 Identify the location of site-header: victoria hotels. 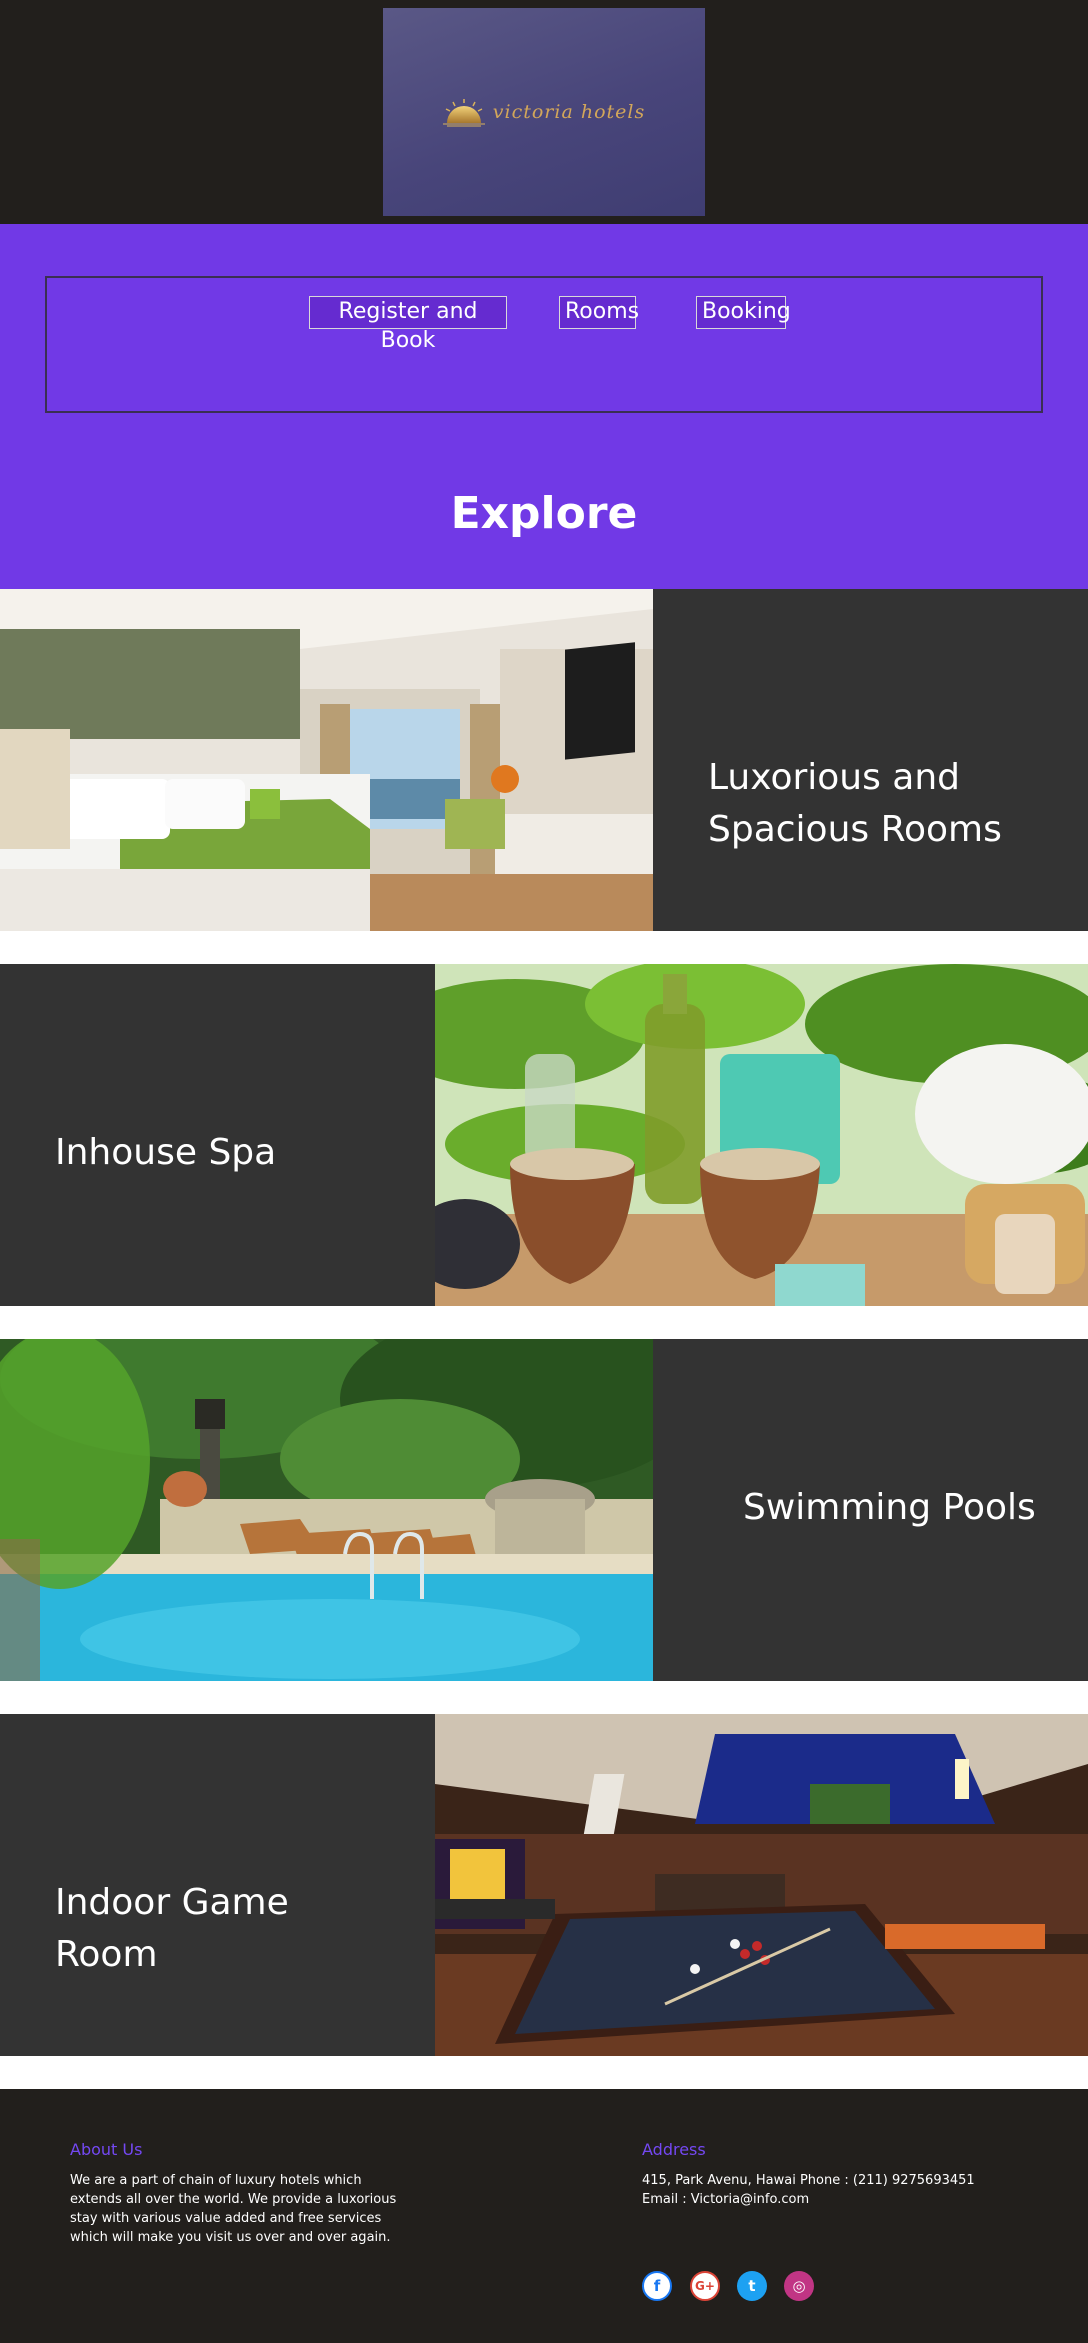
(544, 112).